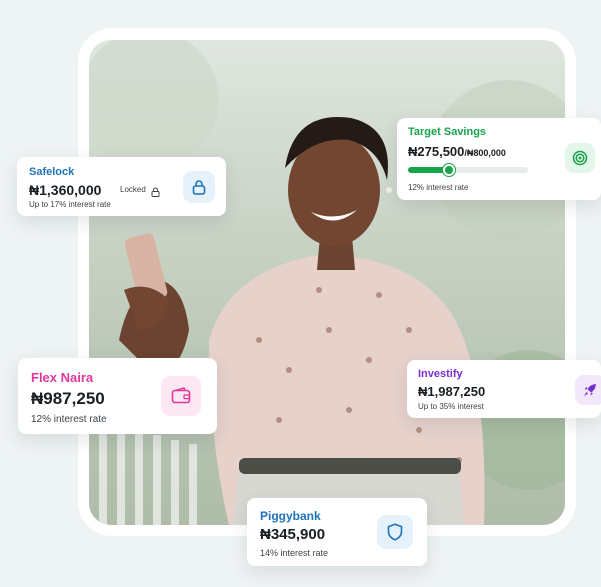  What do you see at coordinates (133, 189) in the screenshot?
I see `safelock-status: Locked` at bounding box center [133, 189].